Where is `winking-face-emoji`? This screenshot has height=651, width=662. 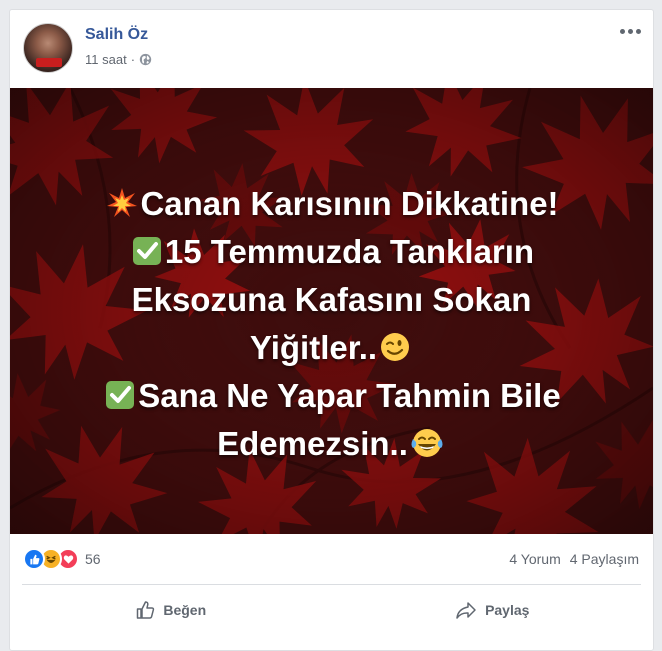 winking-face-emoji is located at coordinates (395, 347).